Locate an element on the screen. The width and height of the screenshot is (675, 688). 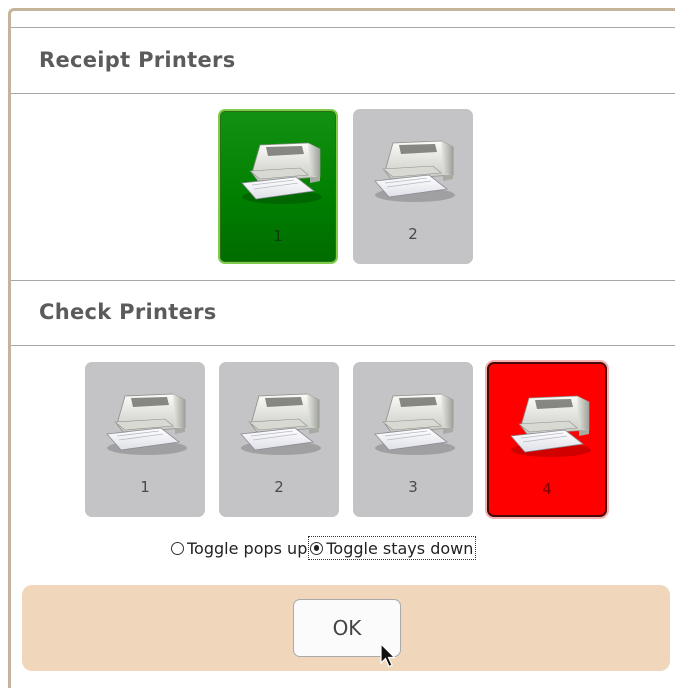
check-printer-1-button: 1 is located at coordinates (145, 439).